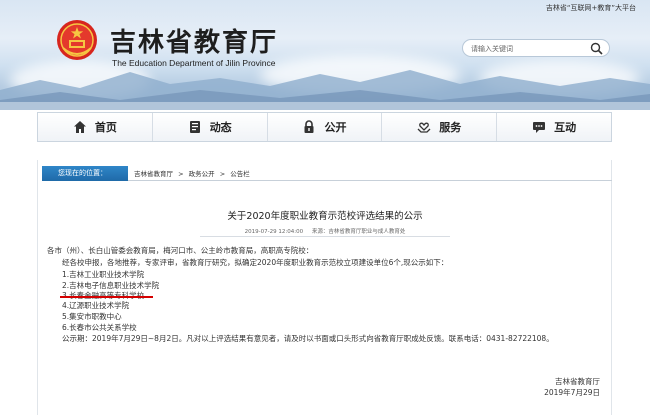  I want to click on search-box, so click(536, 48).